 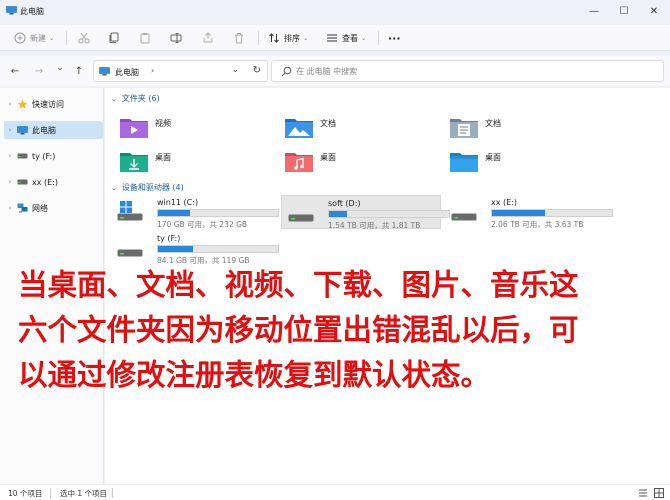 I want to click on nav-item-xx-drive: › xx (E:), so click(x=53, y=182).